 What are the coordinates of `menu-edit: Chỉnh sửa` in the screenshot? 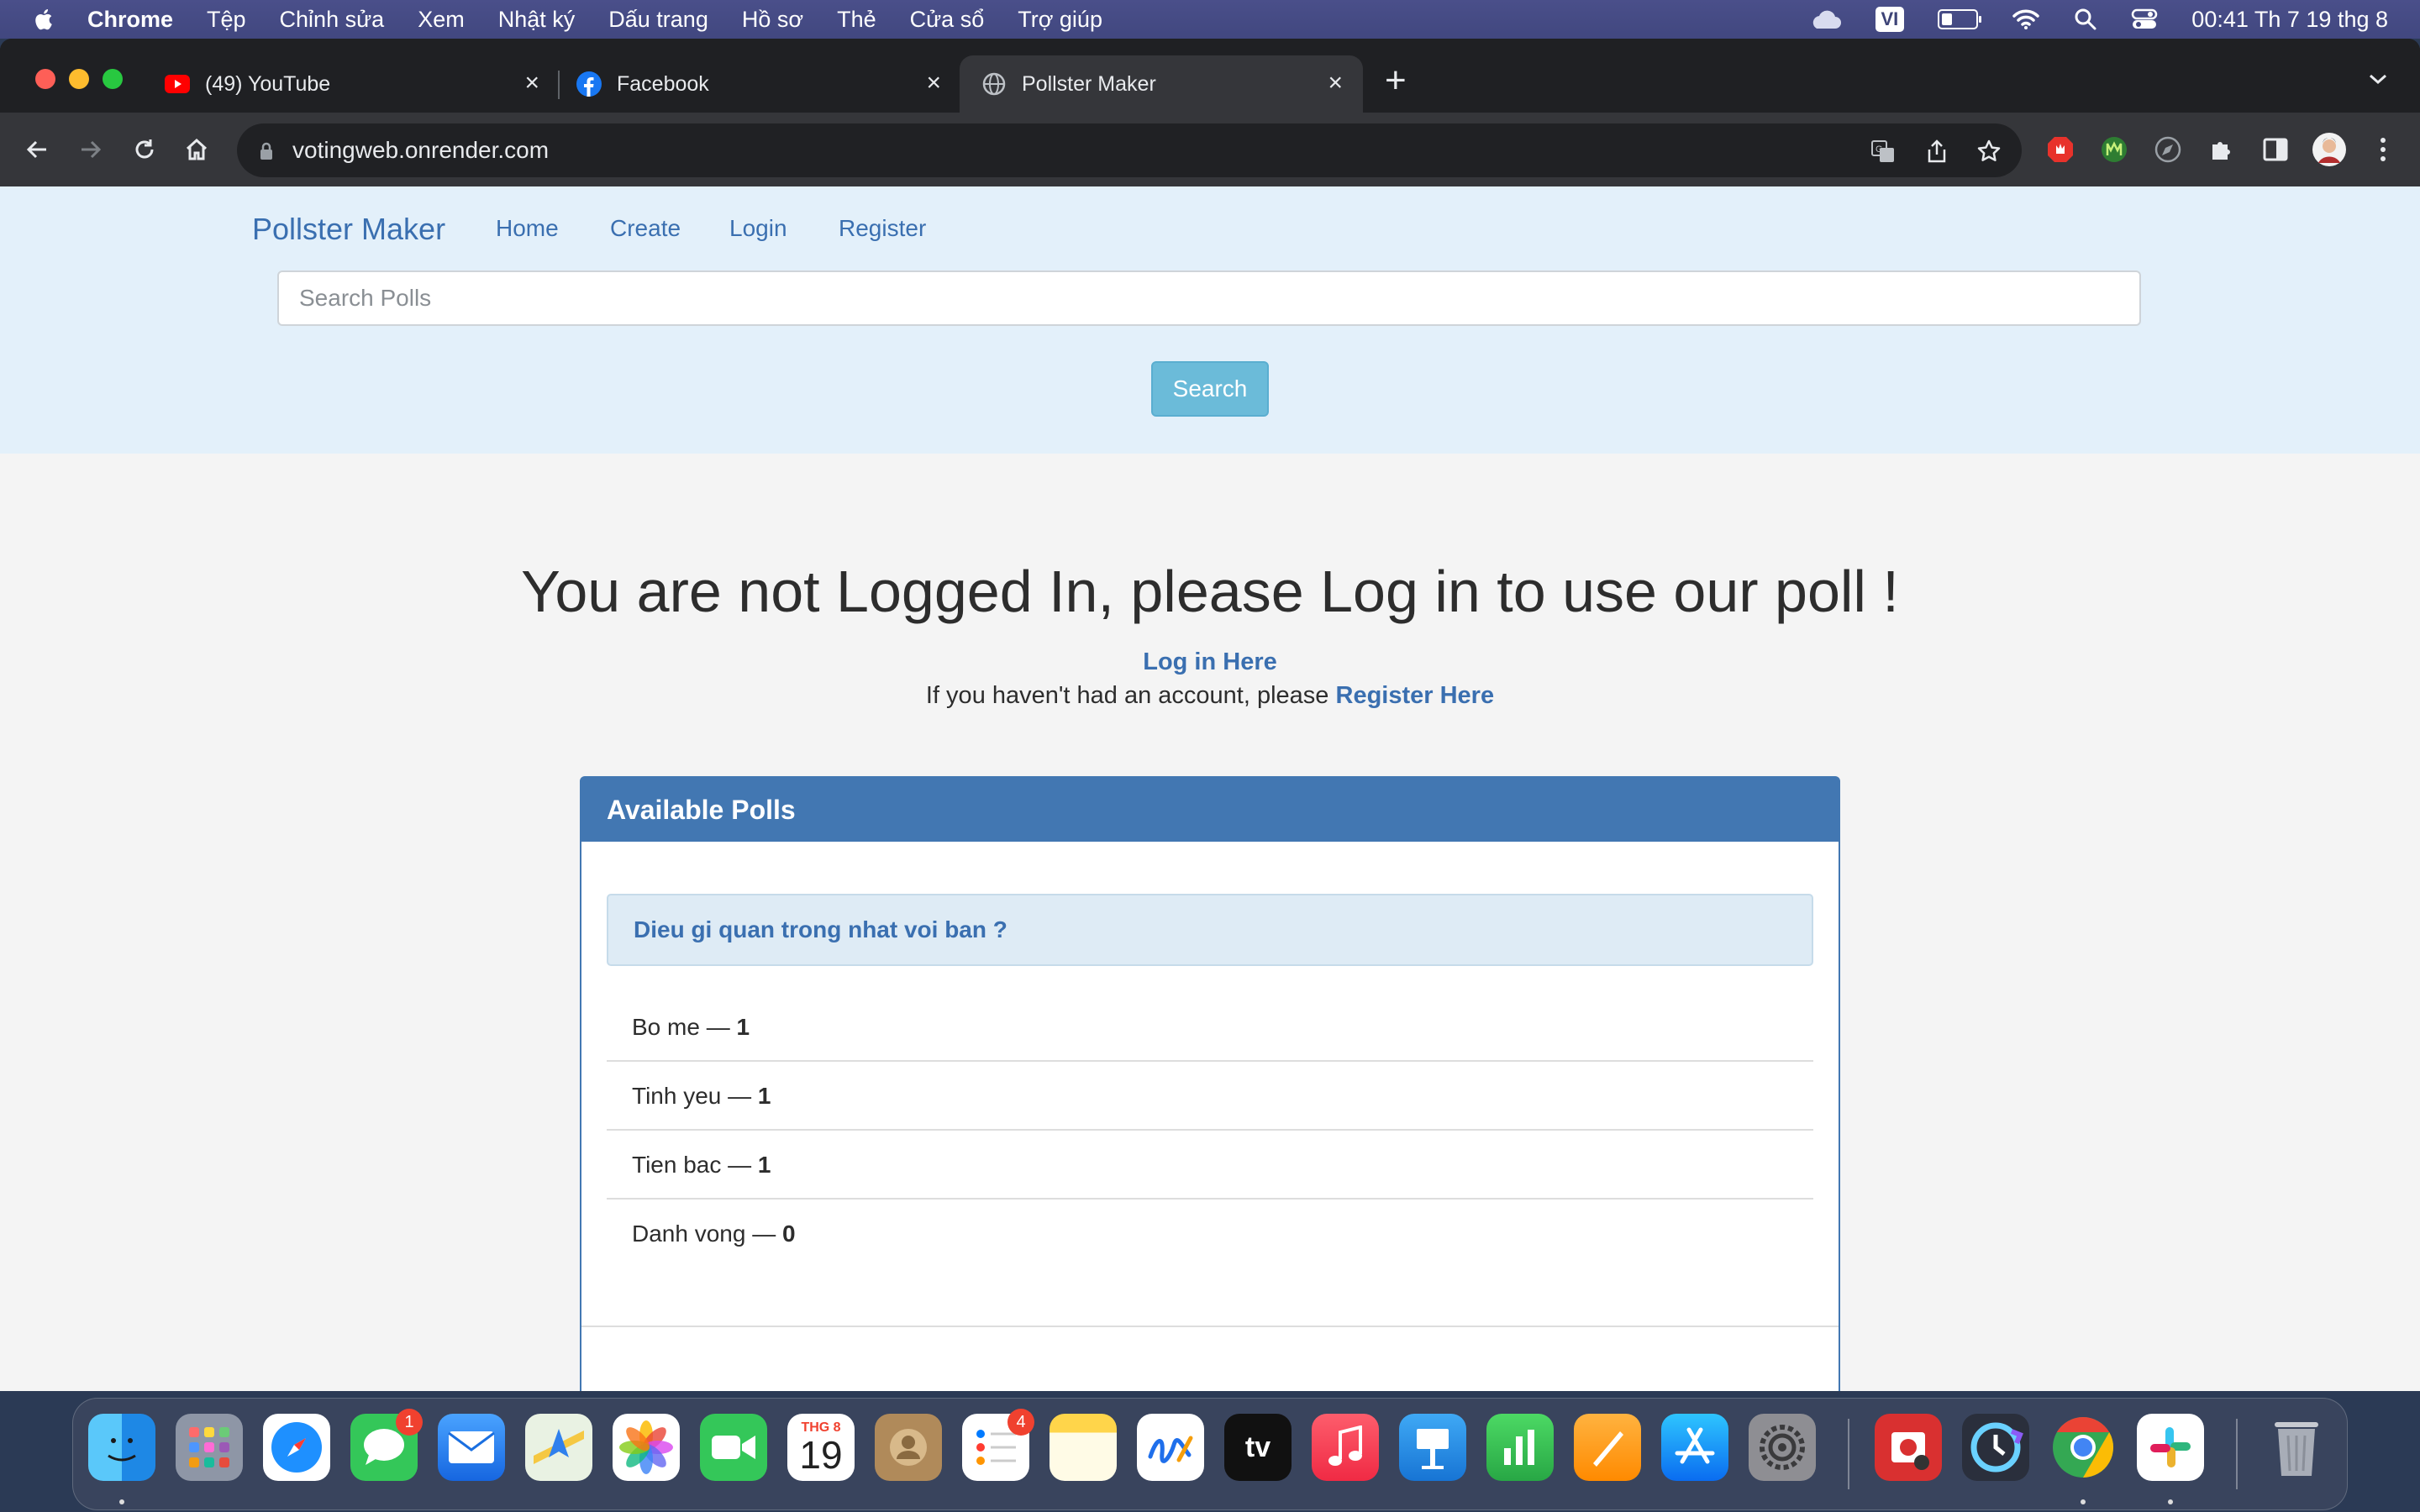 It's located at (332, 20).